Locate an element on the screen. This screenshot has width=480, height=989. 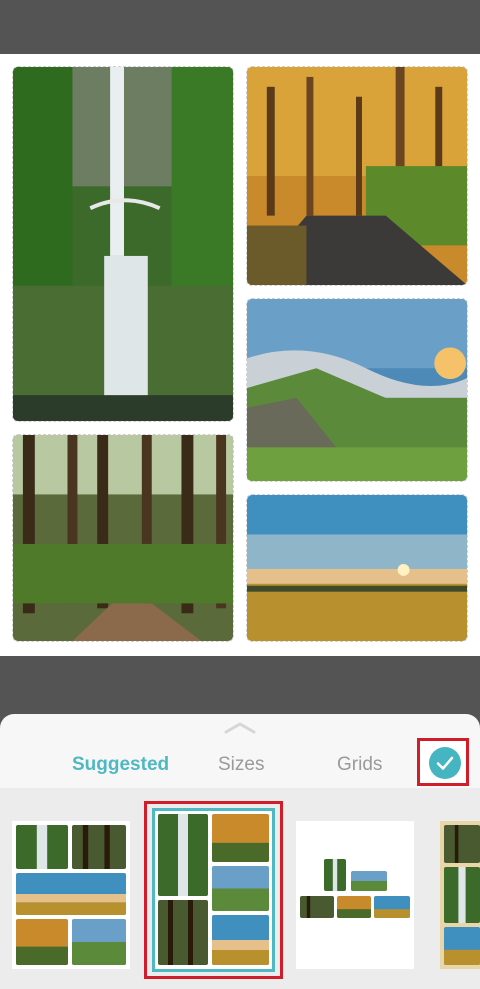
tab-bar: Suggested Sizes Grids is located at coordinates (240, 768).